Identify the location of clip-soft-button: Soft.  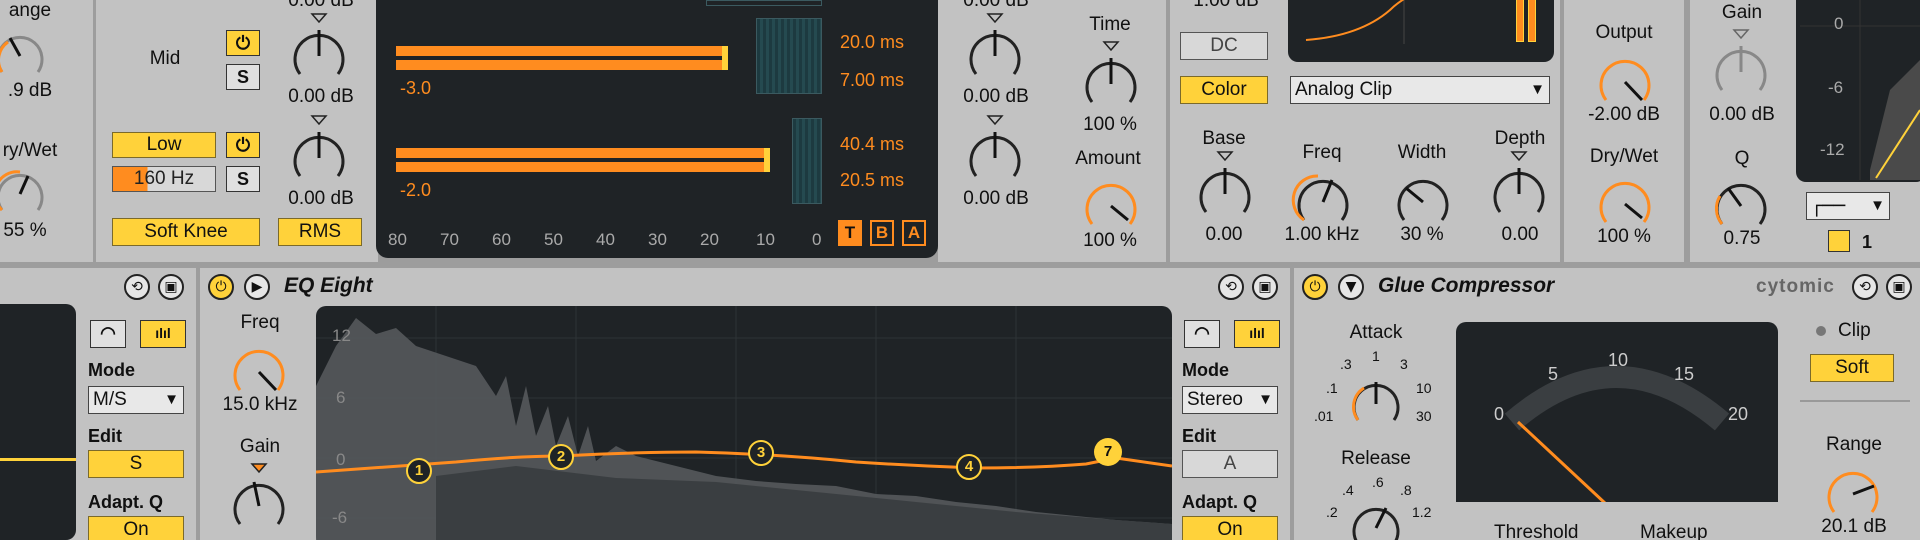
(1852, 368).